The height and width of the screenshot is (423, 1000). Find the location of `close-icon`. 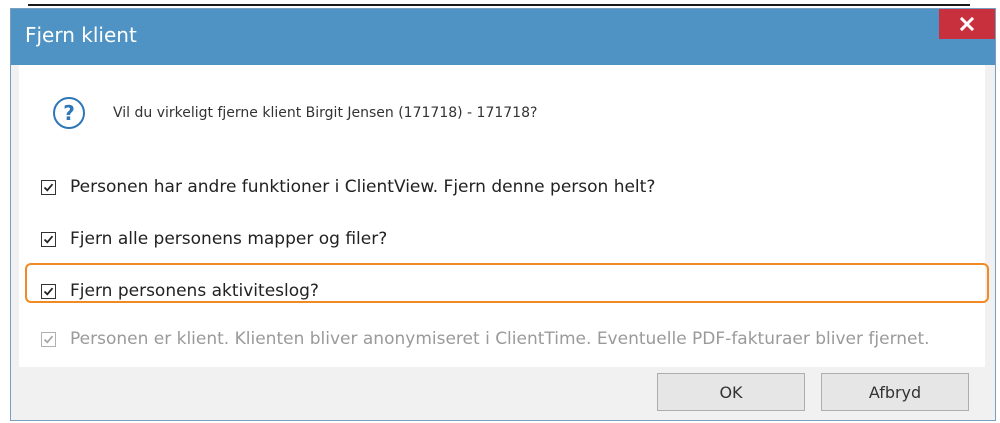

close-icon is located at coordinates (967, 24).